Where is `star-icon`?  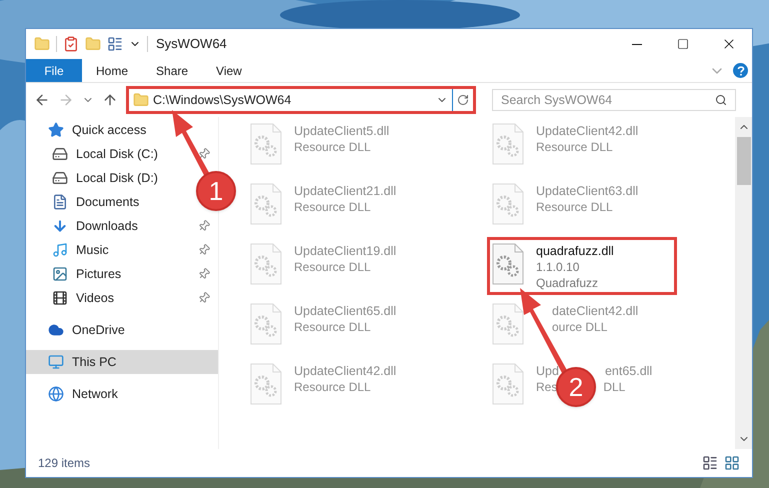 star-icon is located at coordinates (56, 130).